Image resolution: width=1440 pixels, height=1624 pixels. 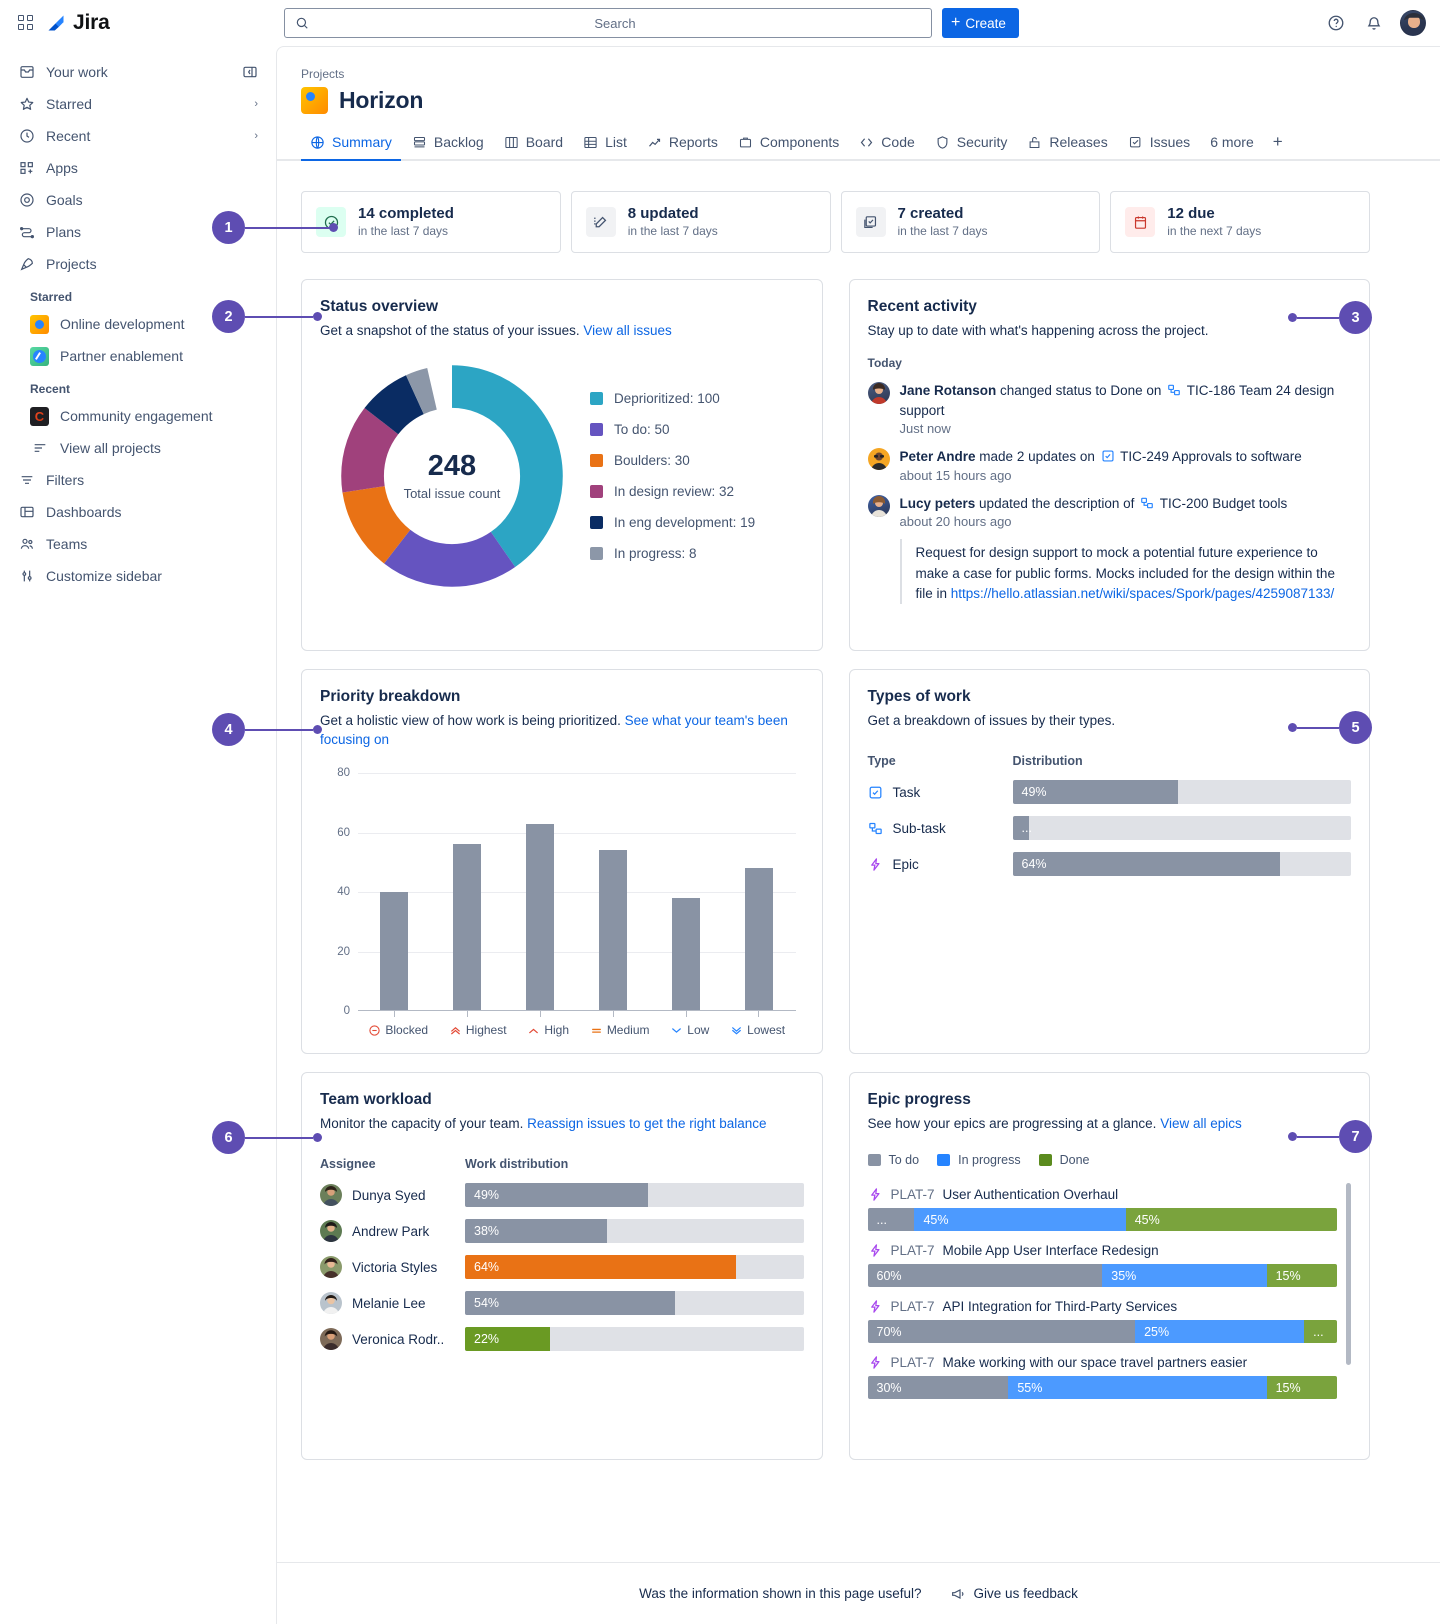 I want to click on breadcrumb: Projects, so click(x=858, y=64).